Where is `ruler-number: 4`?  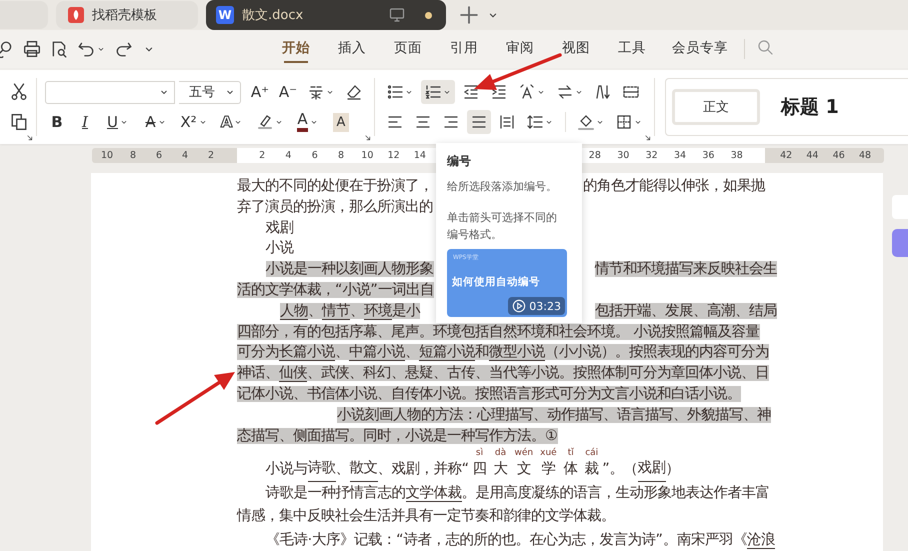
ruler-number: 4 is located at coordinates (288, 155).